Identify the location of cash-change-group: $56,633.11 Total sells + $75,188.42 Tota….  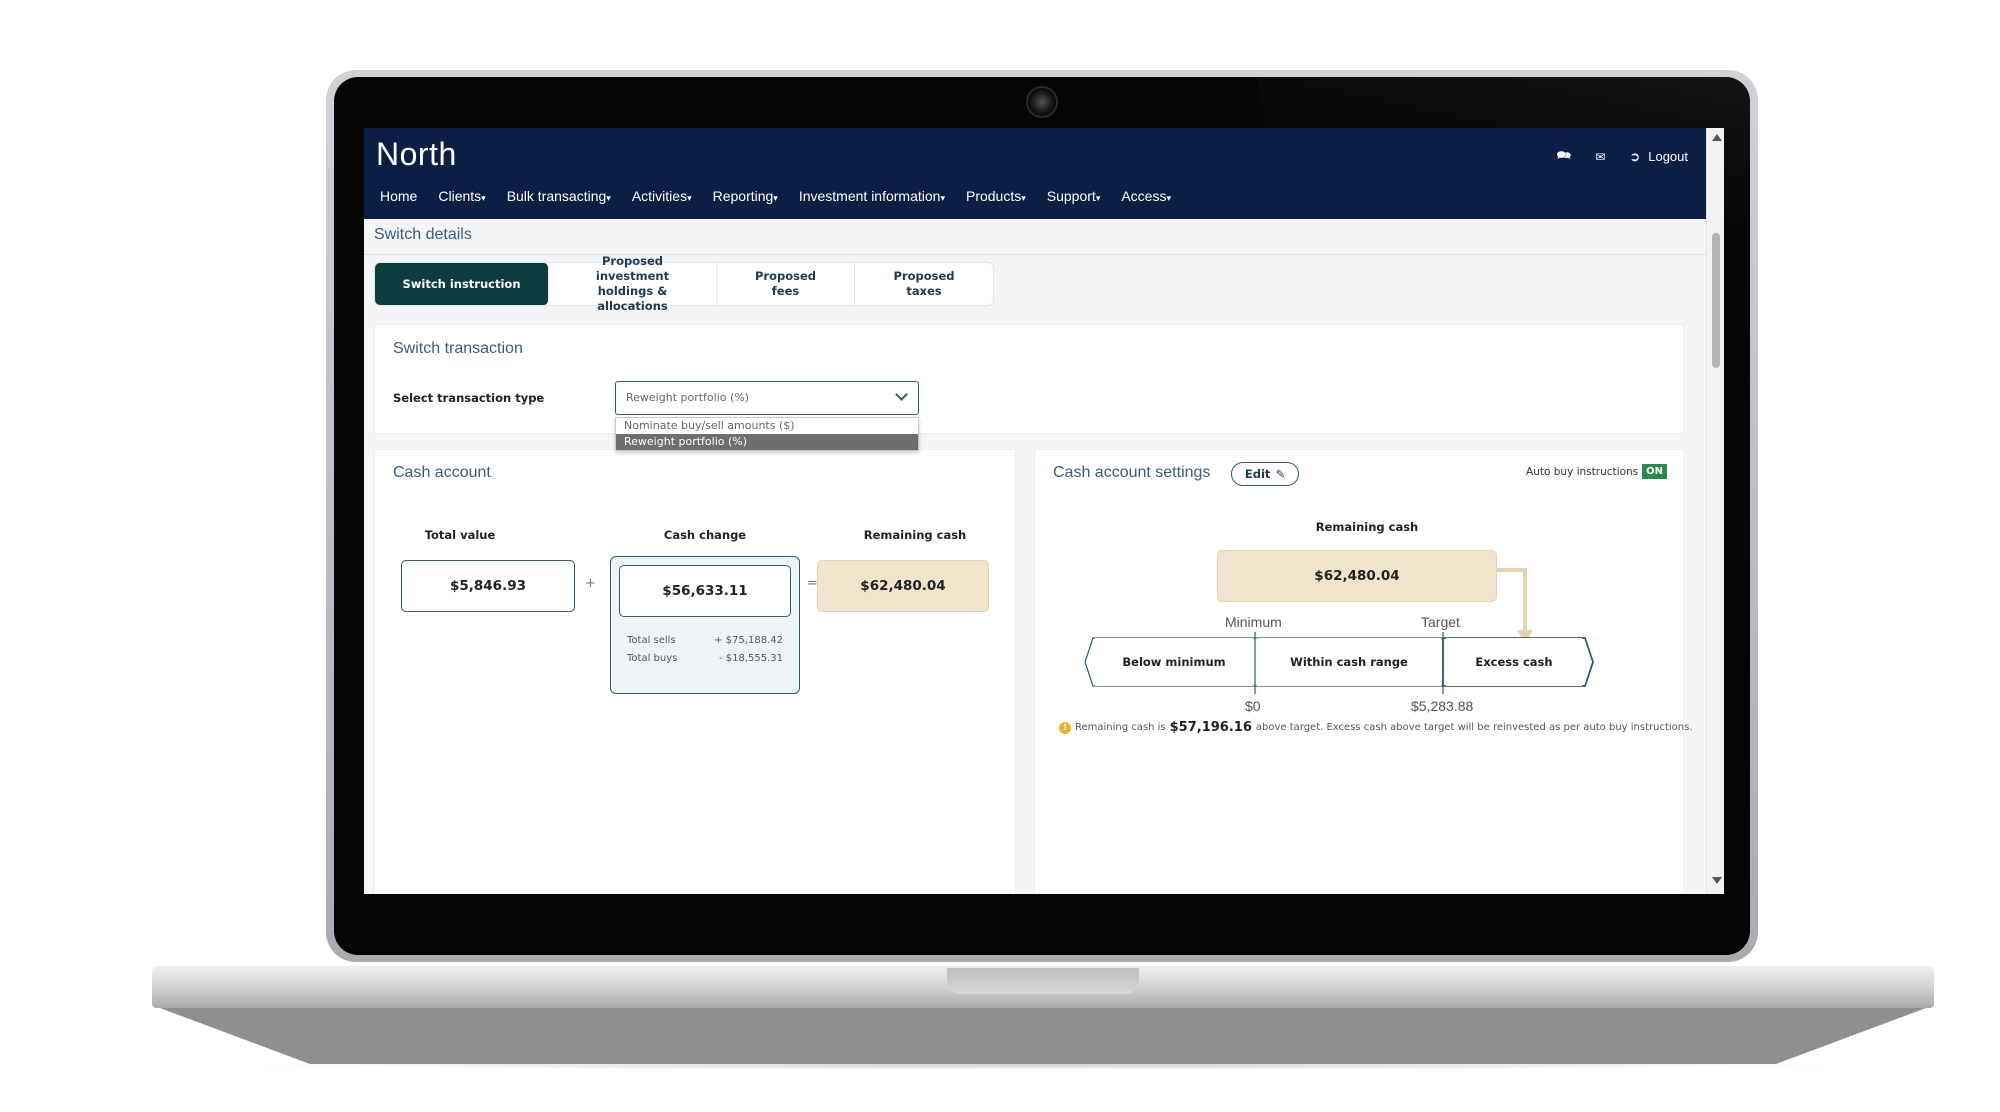
(705, 625).